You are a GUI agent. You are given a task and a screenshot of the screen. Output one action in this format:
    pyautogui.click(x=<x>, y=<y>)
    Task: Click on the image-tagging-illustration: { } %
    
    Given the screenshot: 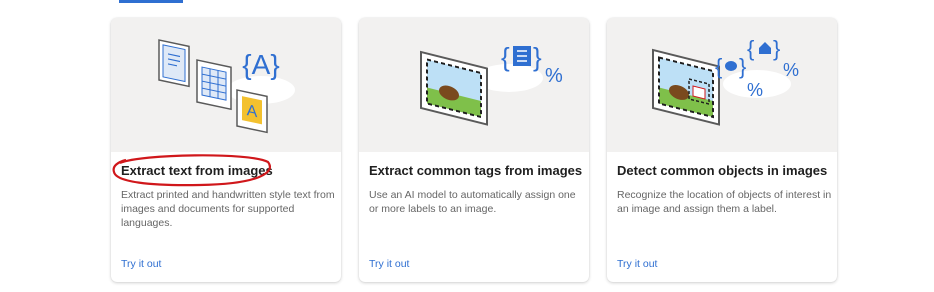 What is the action you would take?
    pyautogui.click(x=474, y=85)
    